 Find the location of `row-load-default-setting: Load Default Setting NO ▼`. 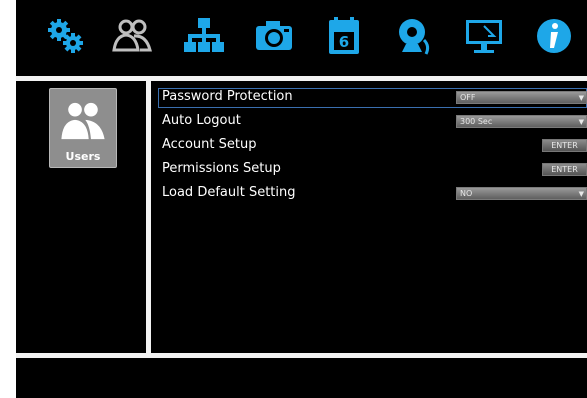

row-load-default-setting: Load Default Setting NO ▼ is located at coordinates (372, 194).